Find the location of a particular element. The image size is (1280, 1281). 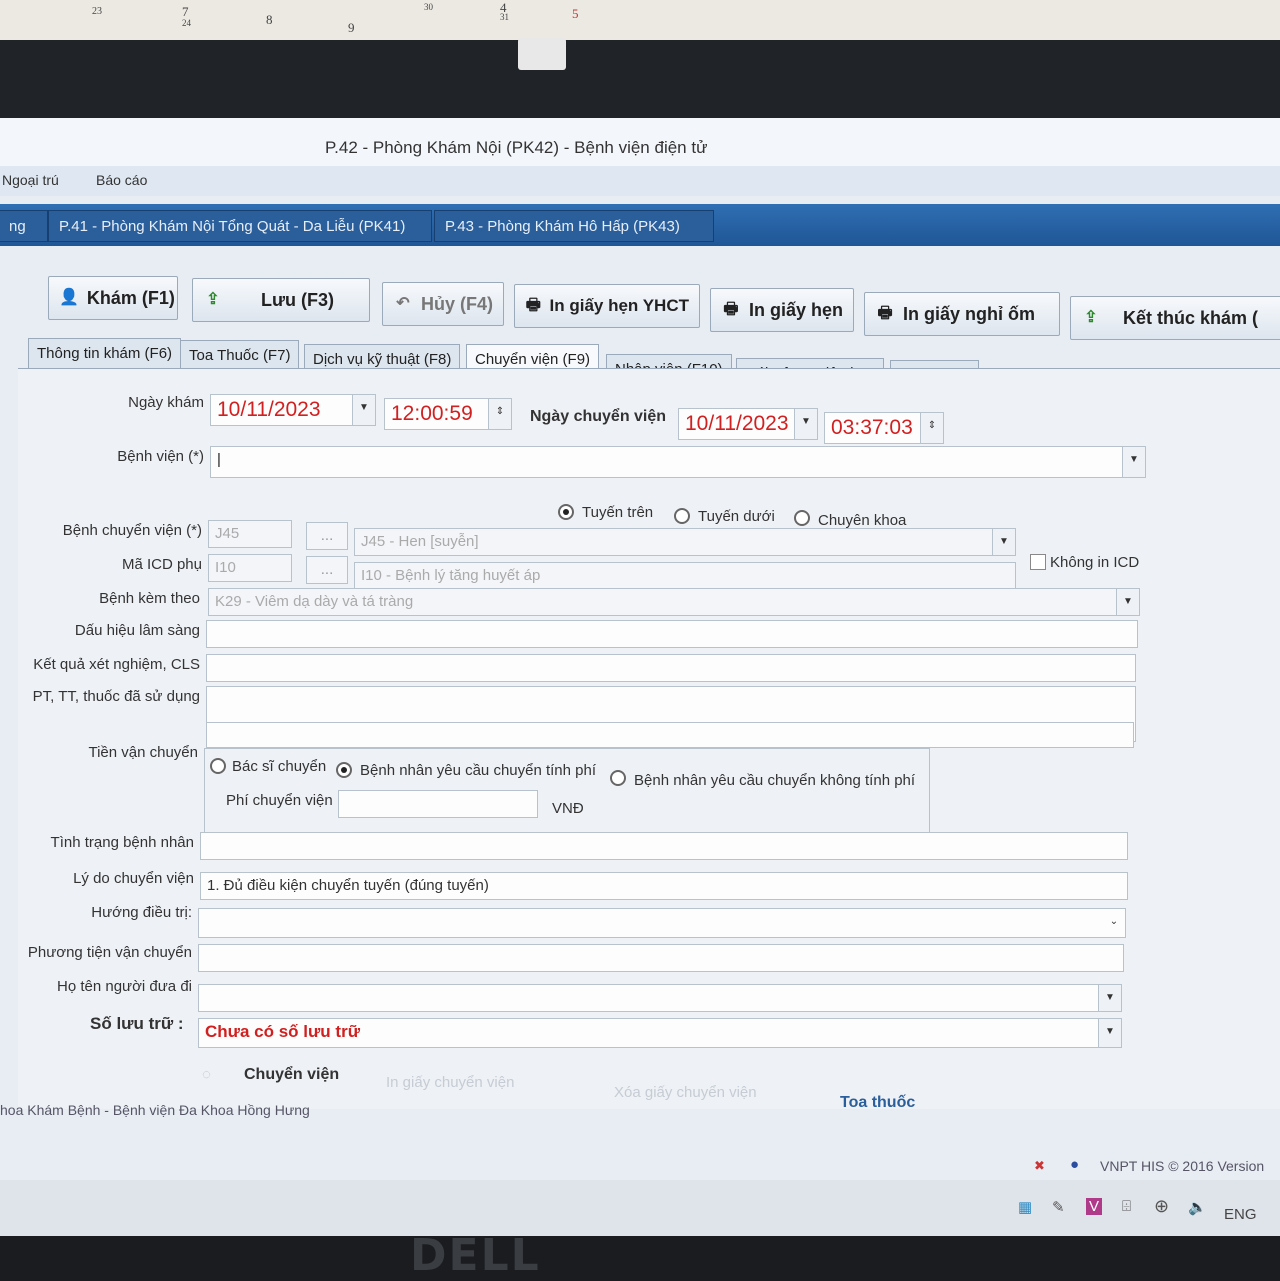

print-appointment-label: In giấy hẹn is located at coordinates (795, 309).